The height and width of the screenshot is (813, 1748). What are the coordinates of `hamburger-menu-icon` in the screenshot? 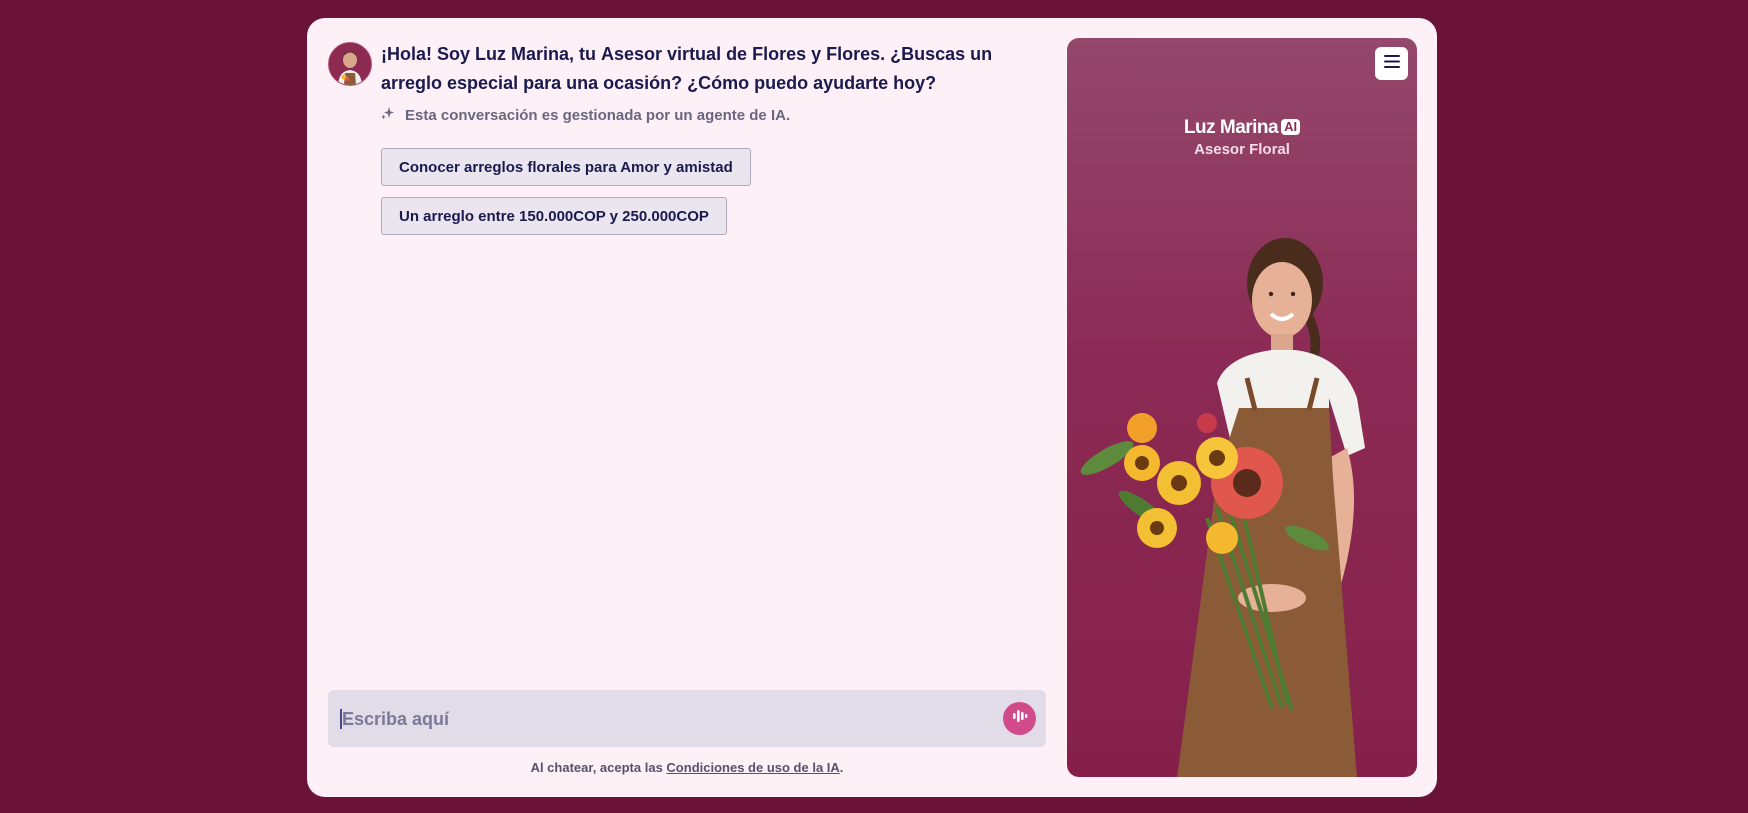 It's located at (1391, 63).